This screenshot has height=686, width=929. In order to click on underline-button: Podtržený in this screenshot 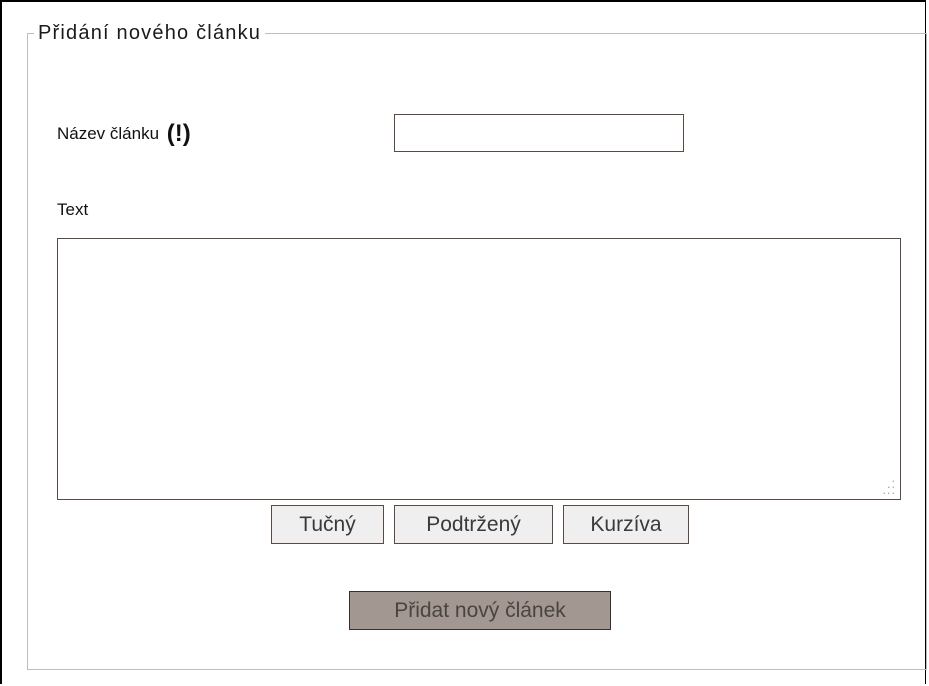, I will do `click(473, 524)`.